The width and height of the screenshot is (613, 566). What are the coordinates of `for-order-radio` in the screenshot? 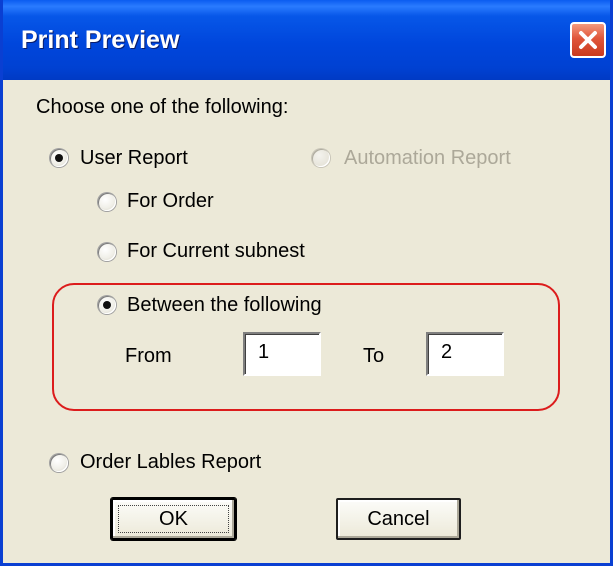 It's located at (107, 202).